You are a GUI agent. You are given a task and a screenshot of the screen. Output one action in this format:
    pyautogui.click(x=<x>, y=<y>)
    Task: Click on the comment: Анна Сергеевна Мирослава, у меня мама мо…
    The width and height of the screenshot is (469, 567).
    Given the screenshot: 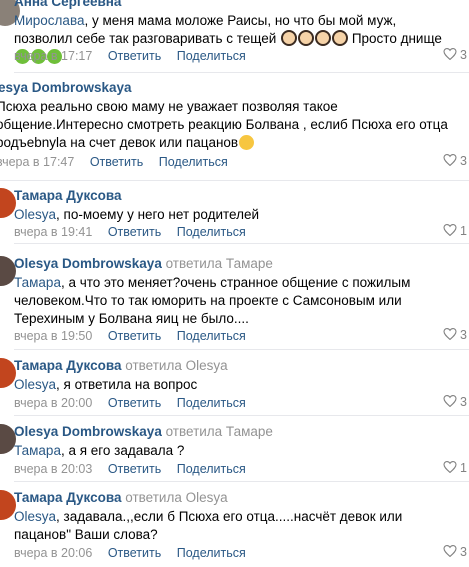 What is the action you would take?
    pyautogui.click(x=234, y=36)
    